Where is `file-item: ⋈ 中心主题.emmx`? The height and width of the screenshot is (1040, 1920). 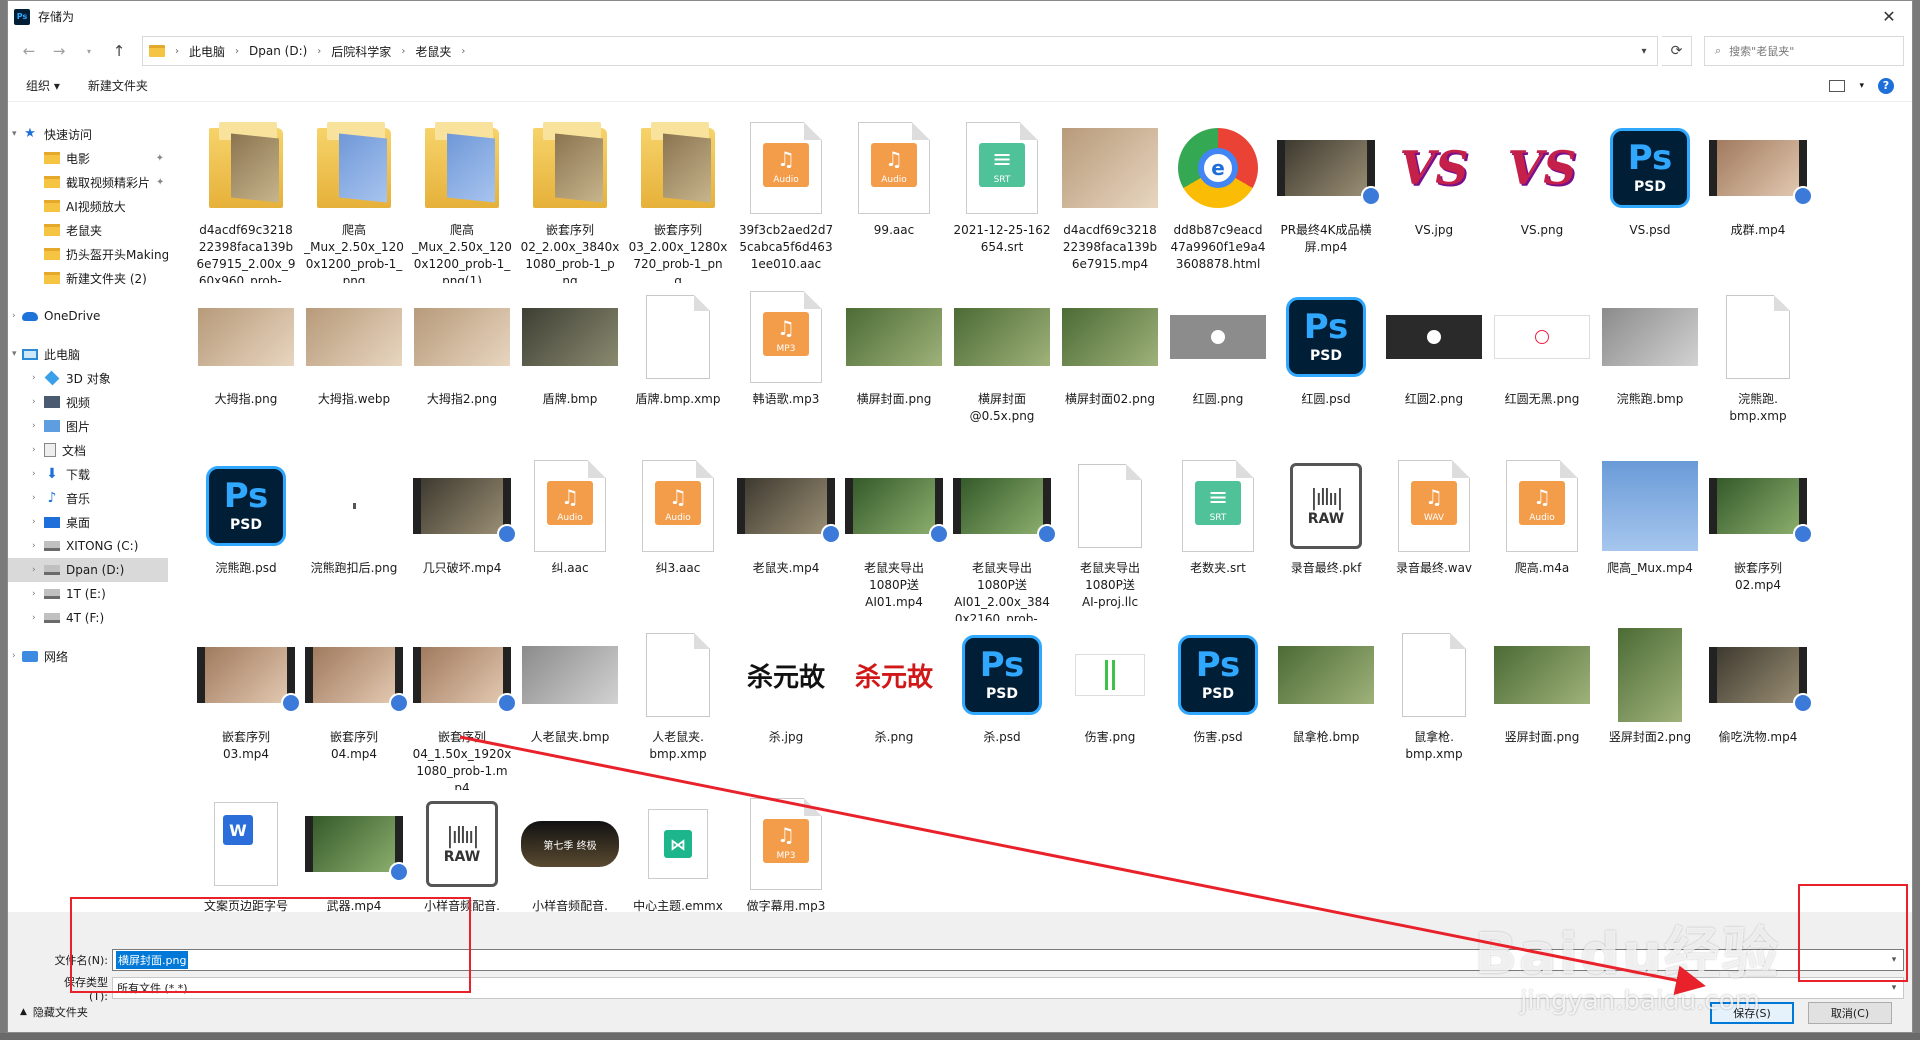 file-item: ⋈ 中心主题.emmx is located at coordinates (678, 851).